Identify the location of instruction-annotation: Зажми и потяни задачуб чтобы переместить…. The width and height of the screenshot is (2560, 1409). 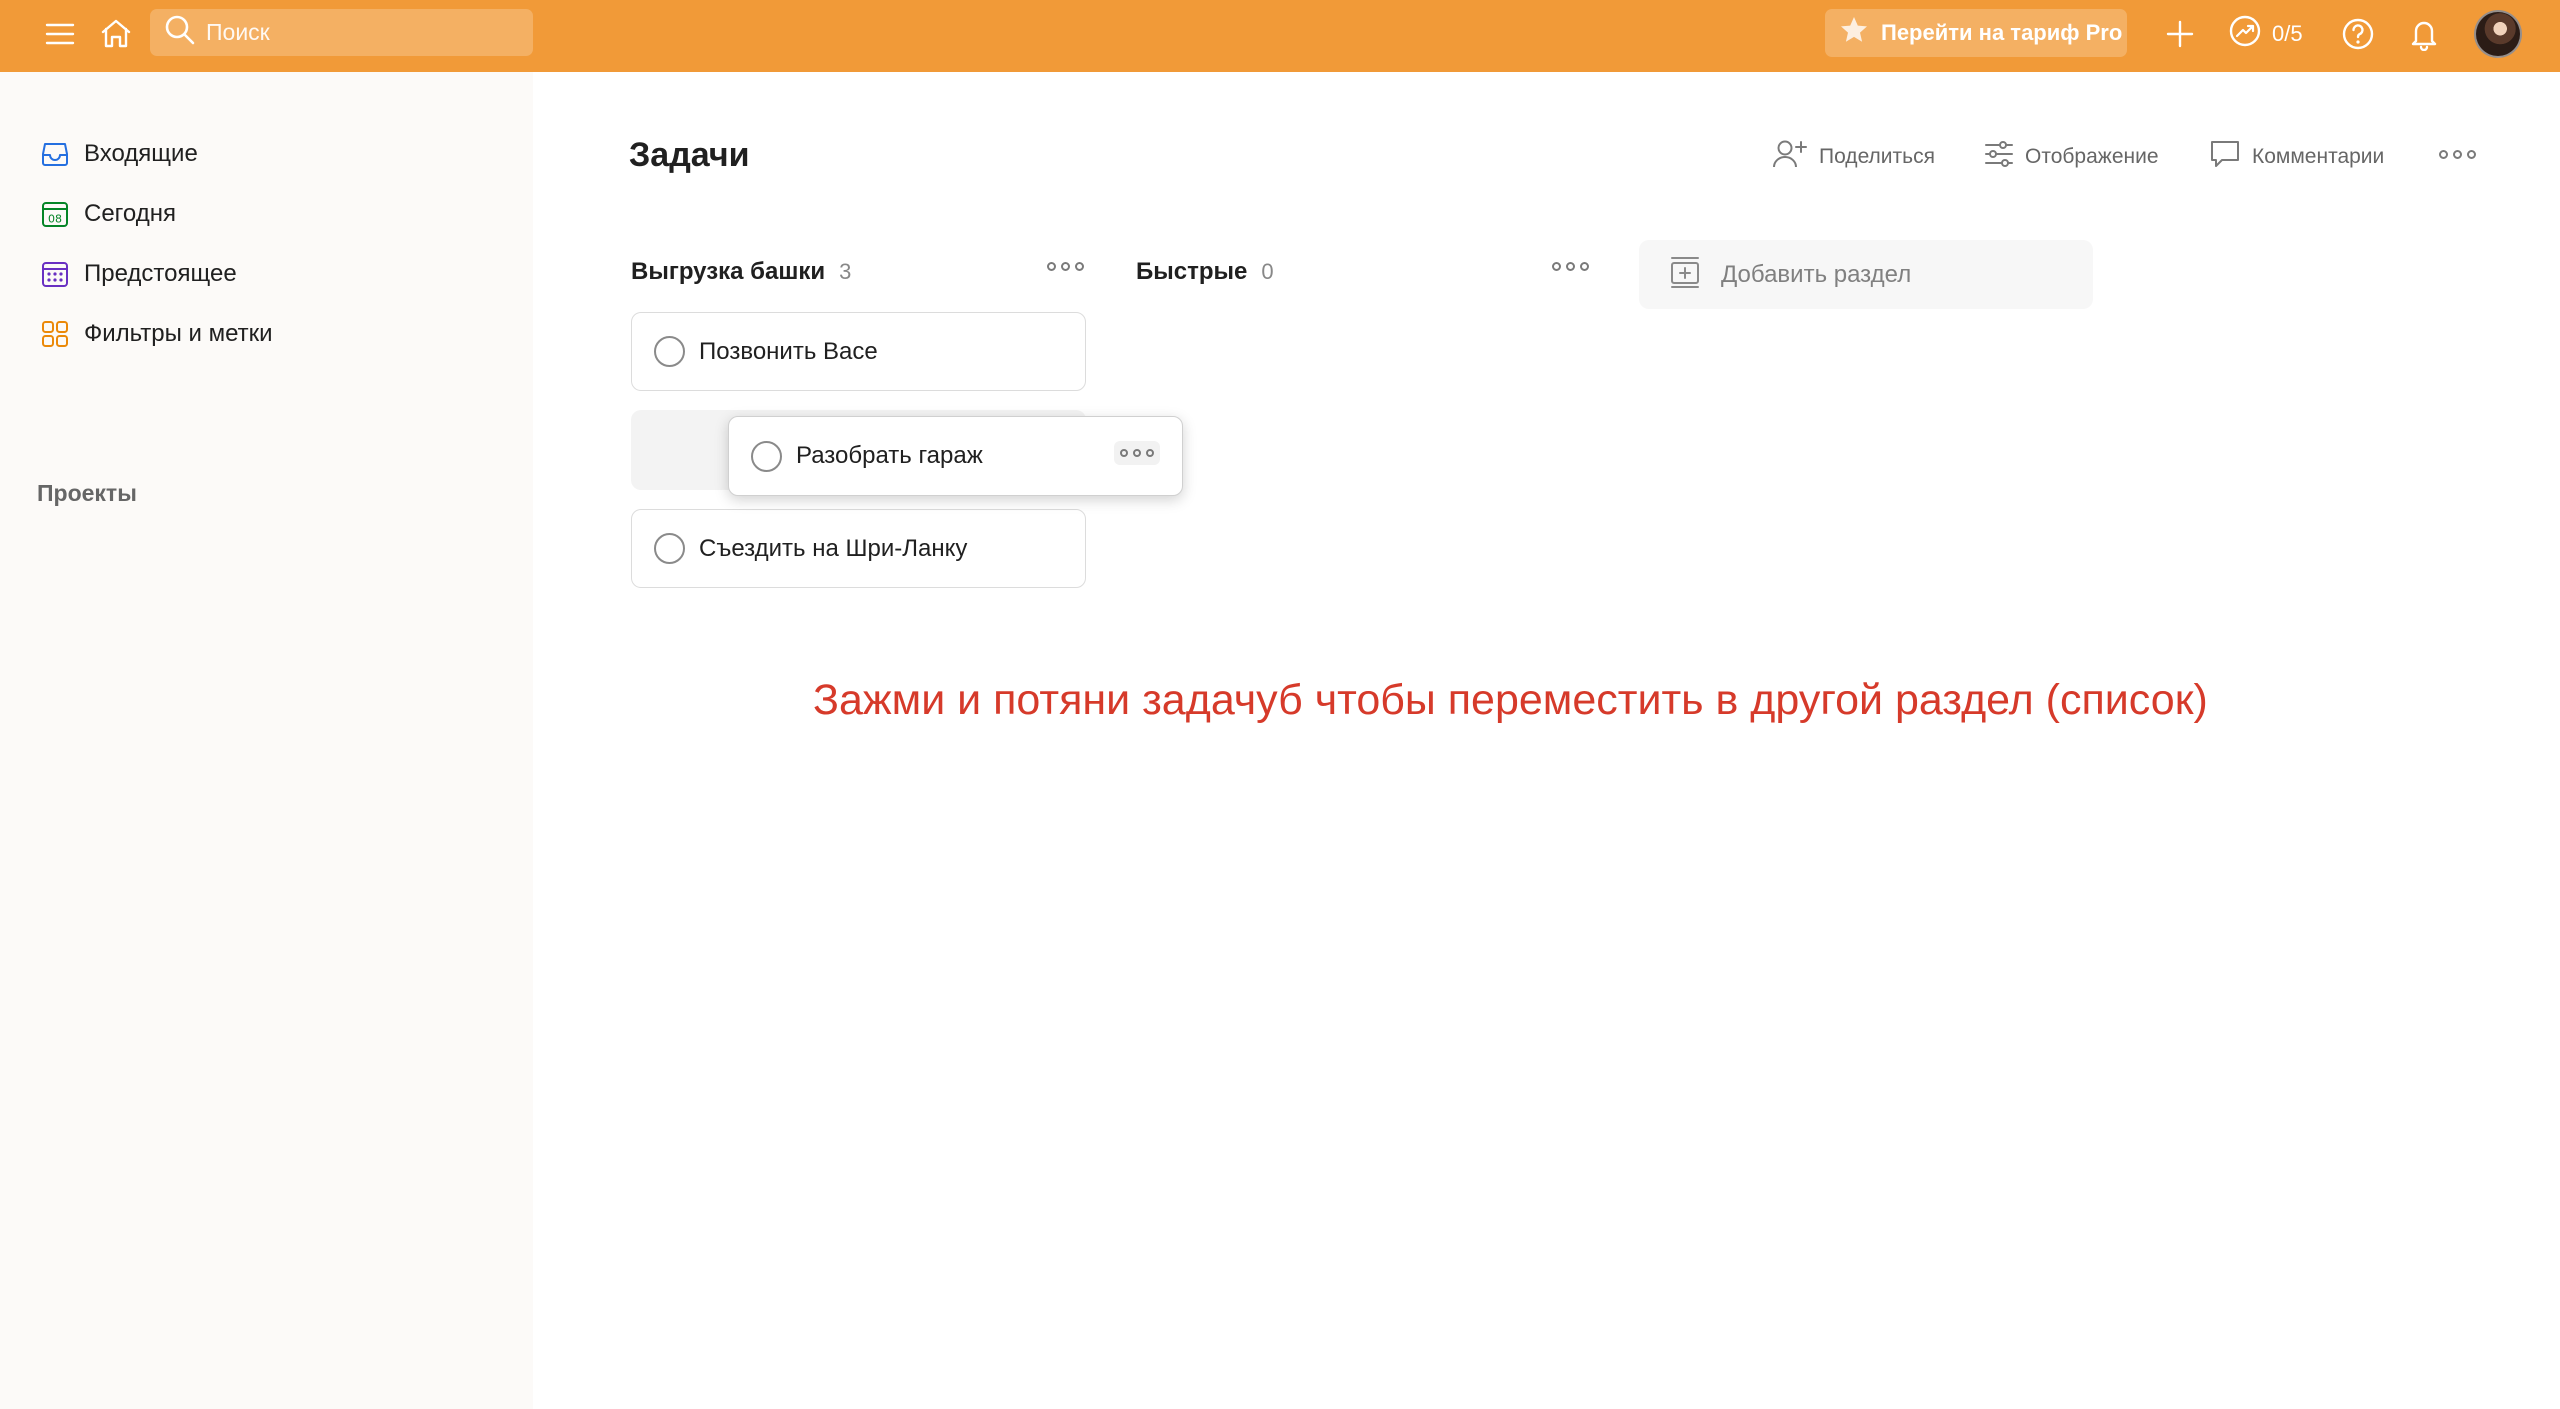
(1510, 700).